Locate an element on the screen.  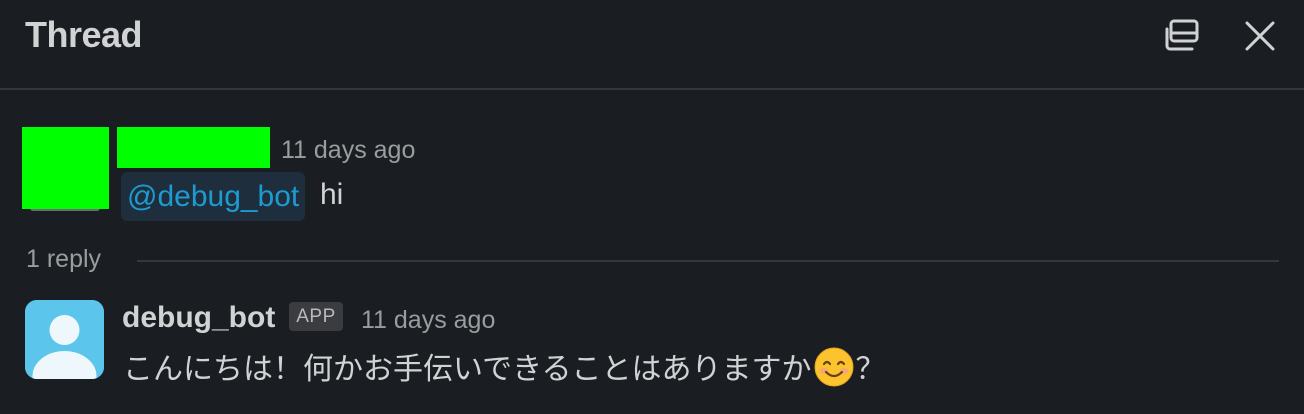
default-user-avatar-icon is located at coordinates (64, 339).